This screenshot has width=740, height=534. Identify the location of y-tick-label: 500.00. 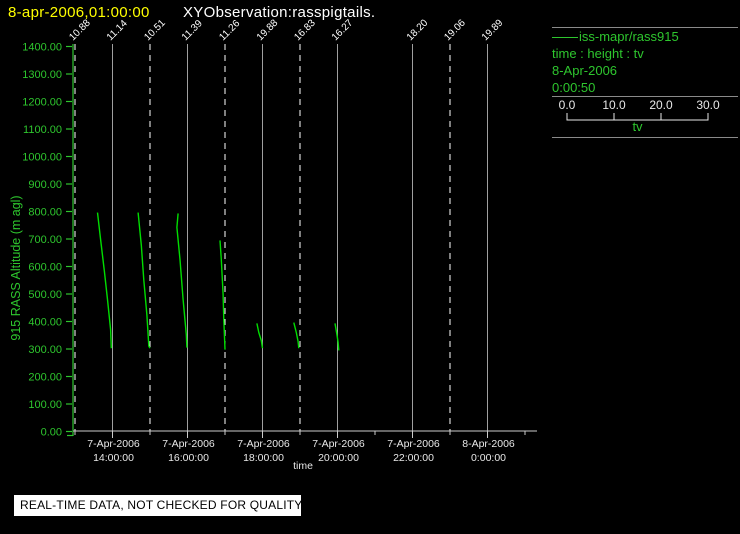
(45, 295).